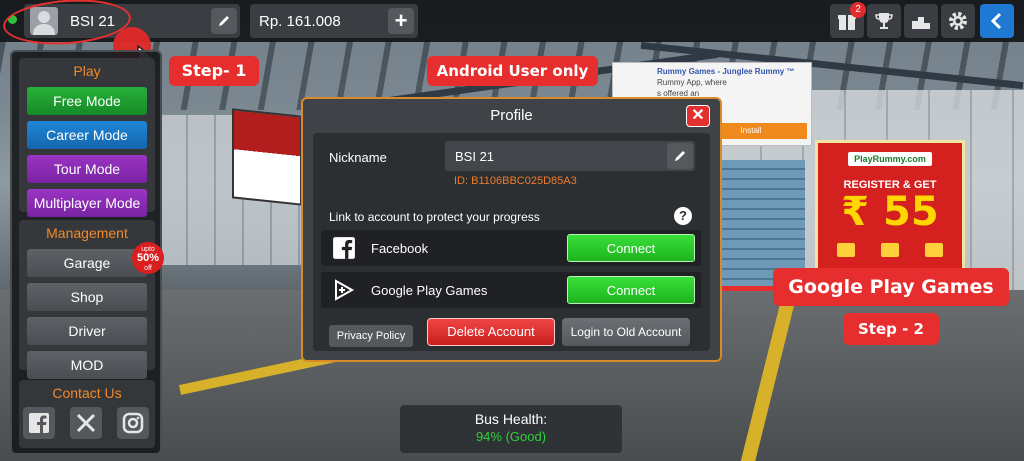 Image resolution: width=1024 pixels, height=461 pixels. I want to click on contact-heading: Contact Us, so click(87, 393).